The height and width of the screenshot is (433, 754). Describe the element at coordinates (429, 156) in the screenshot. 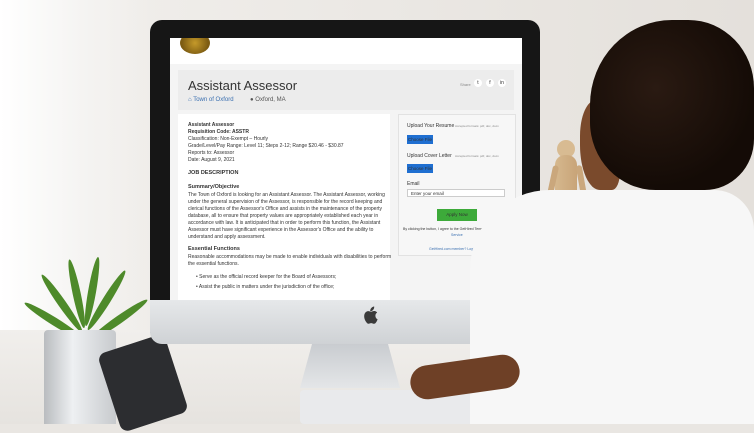

I see `cover-label: Upload Cover Letter` at that location.